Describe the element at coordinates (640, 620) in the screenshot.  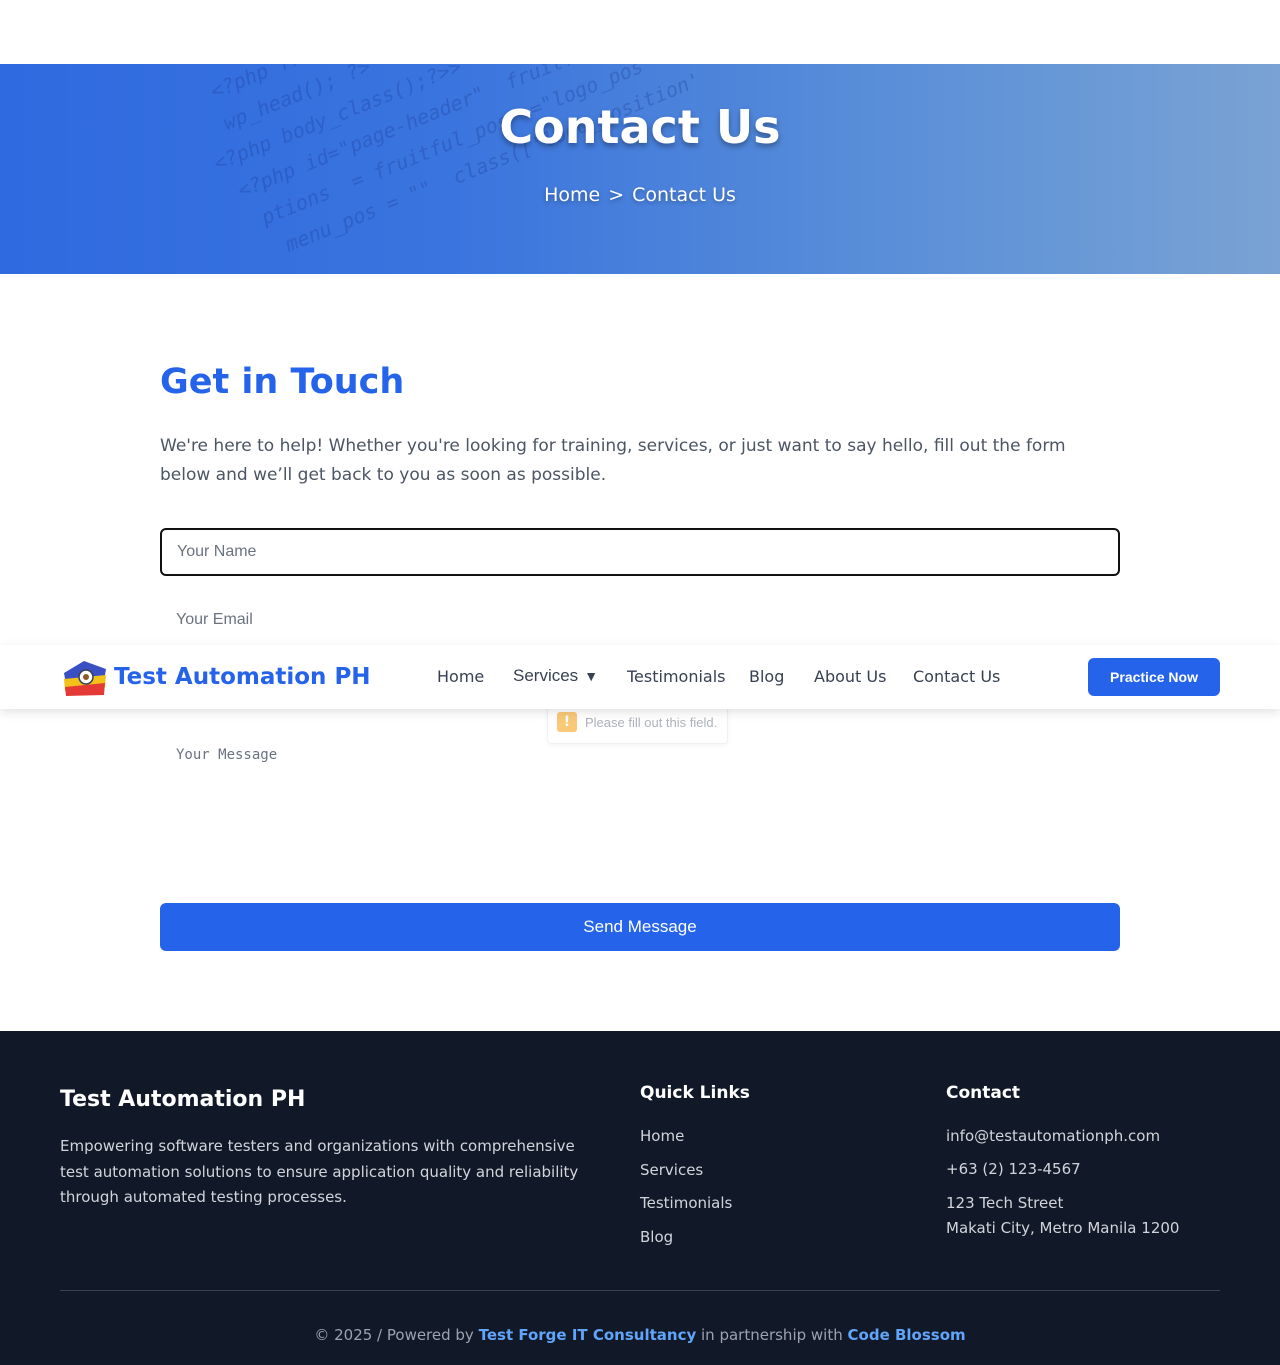
I see `email-input` at that location.